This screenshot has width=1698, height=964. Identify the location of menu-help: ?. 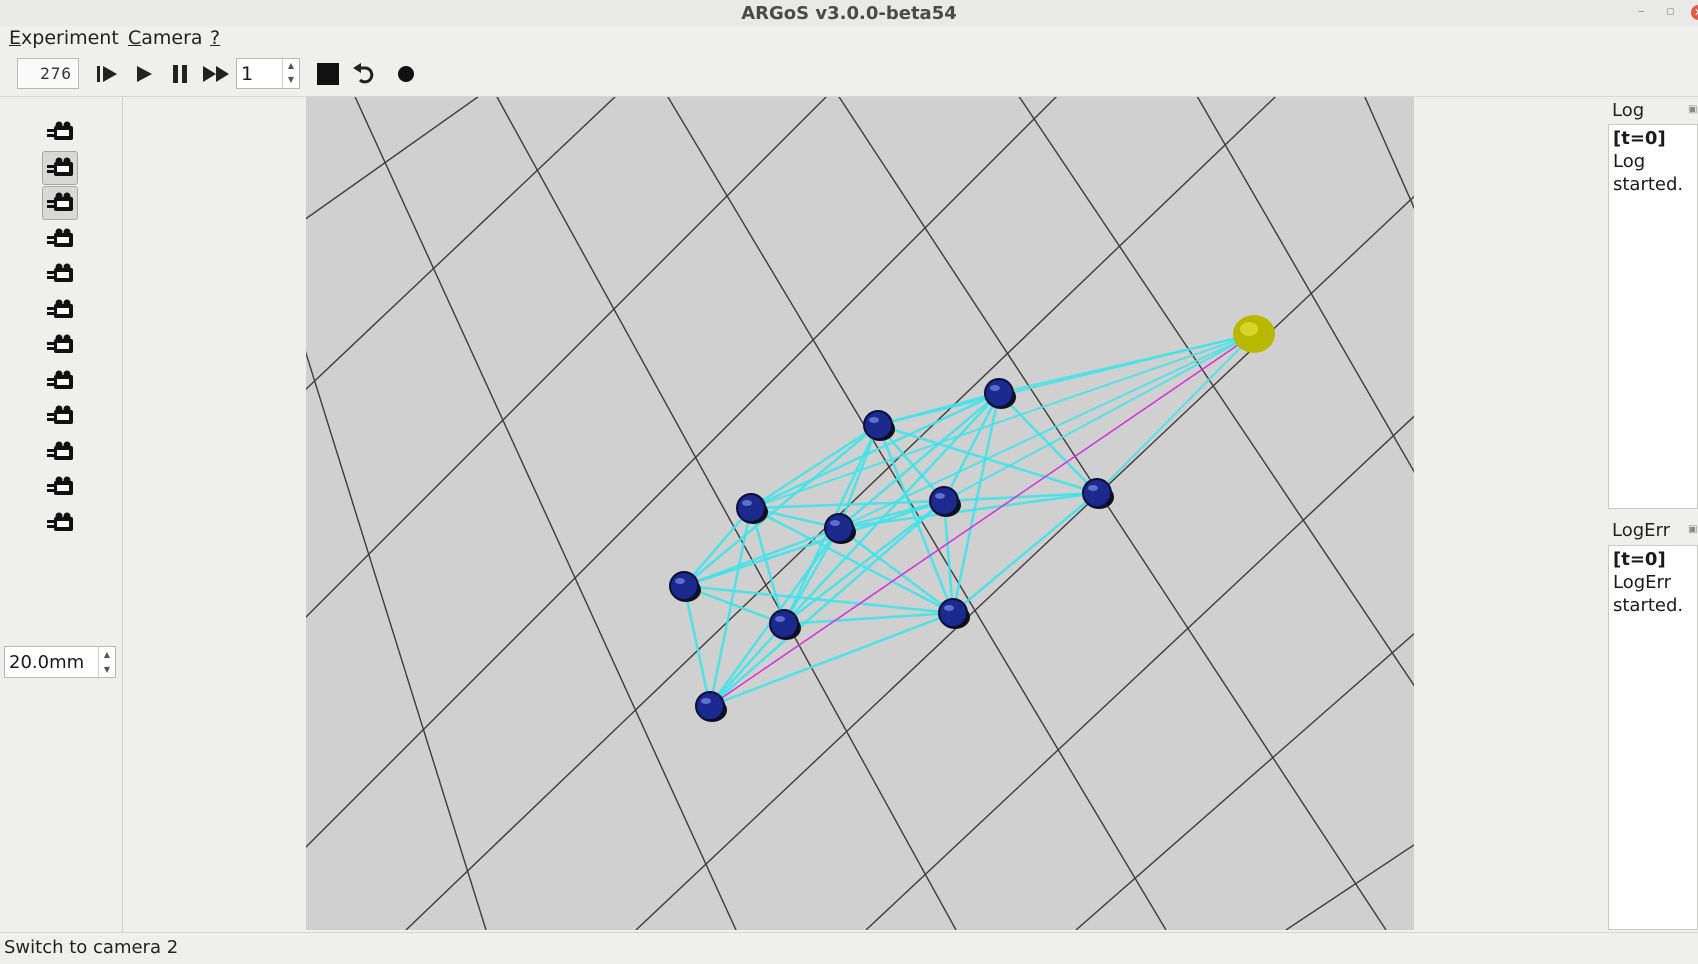
(215, 38).